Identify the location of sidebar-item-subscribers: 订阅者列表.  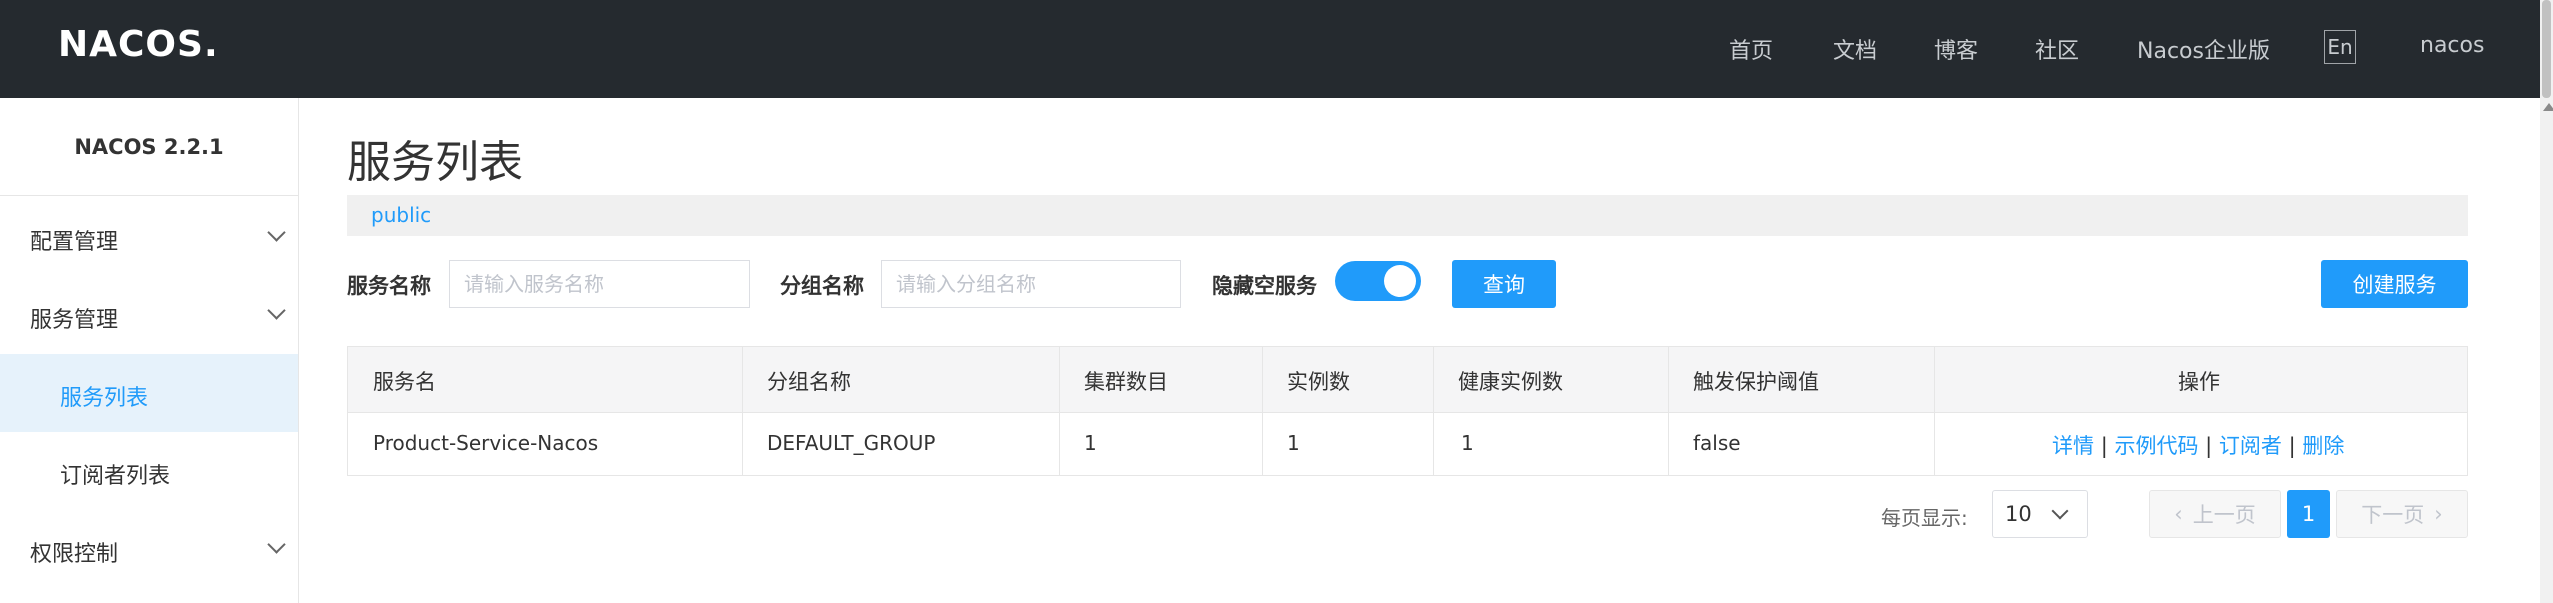
(149, 471).